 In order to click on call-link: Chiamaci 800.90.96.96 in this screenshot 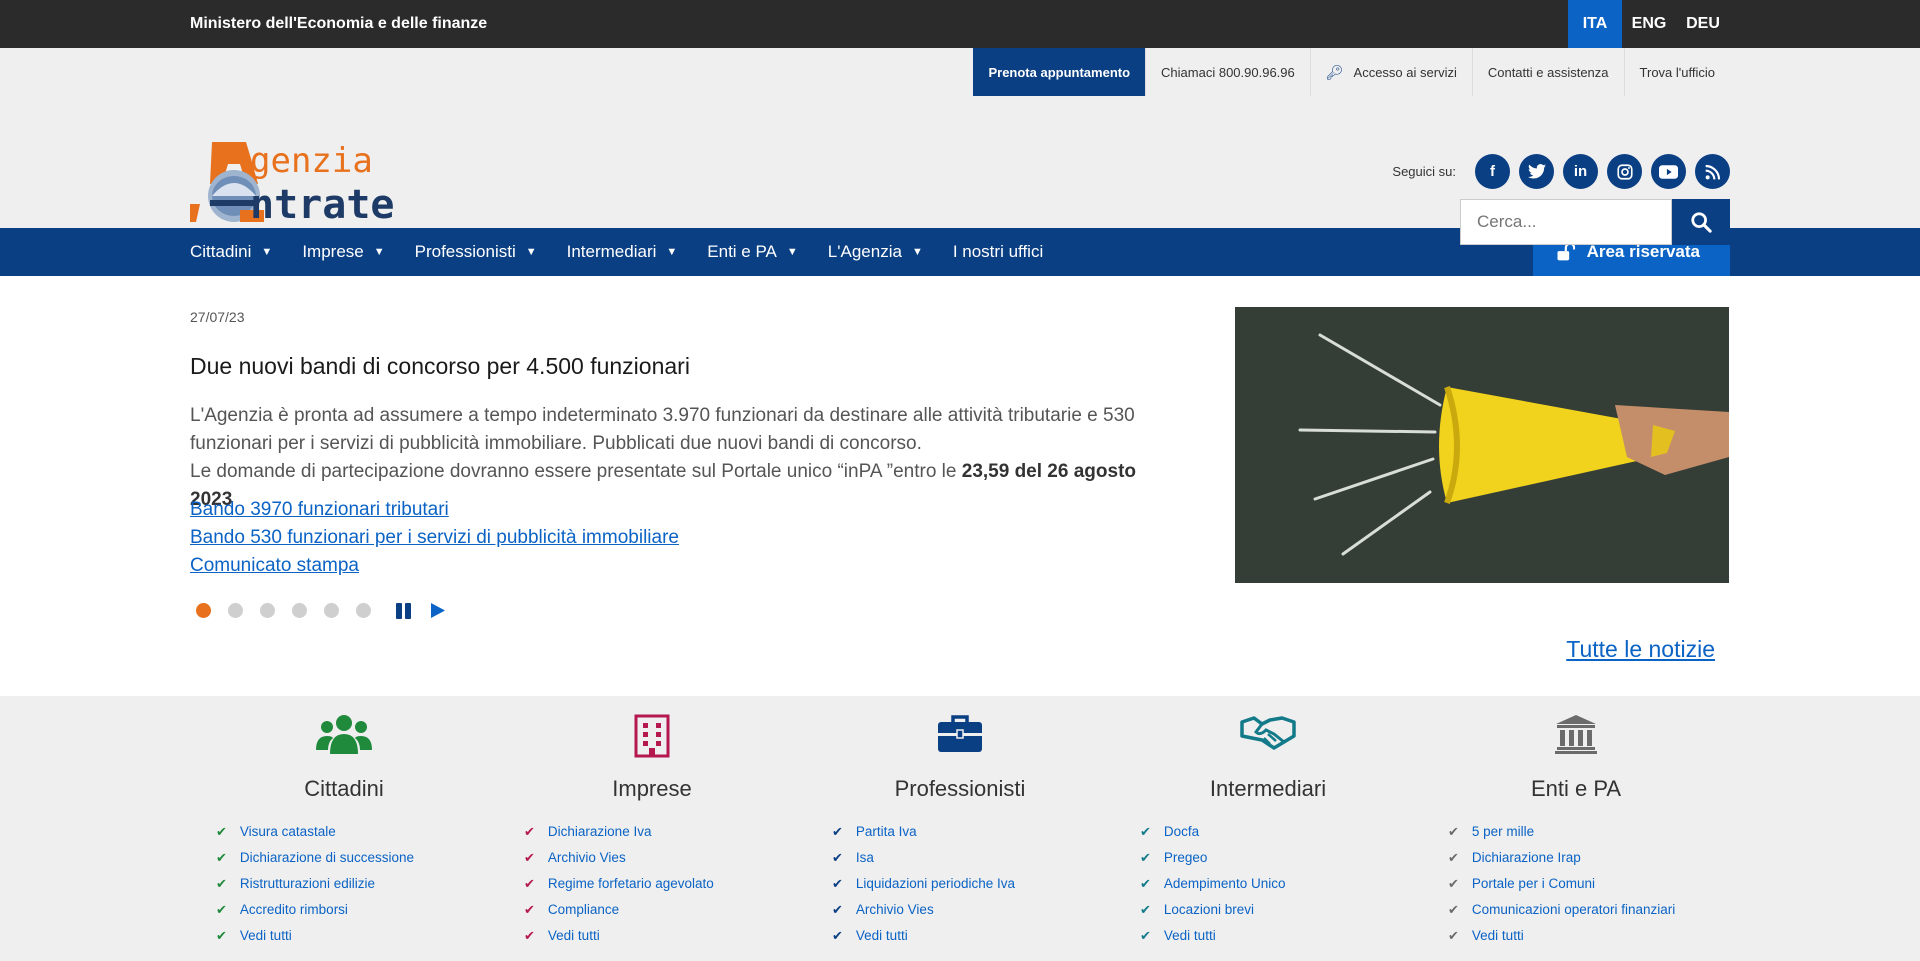, I will do `click(1227, 72)`.